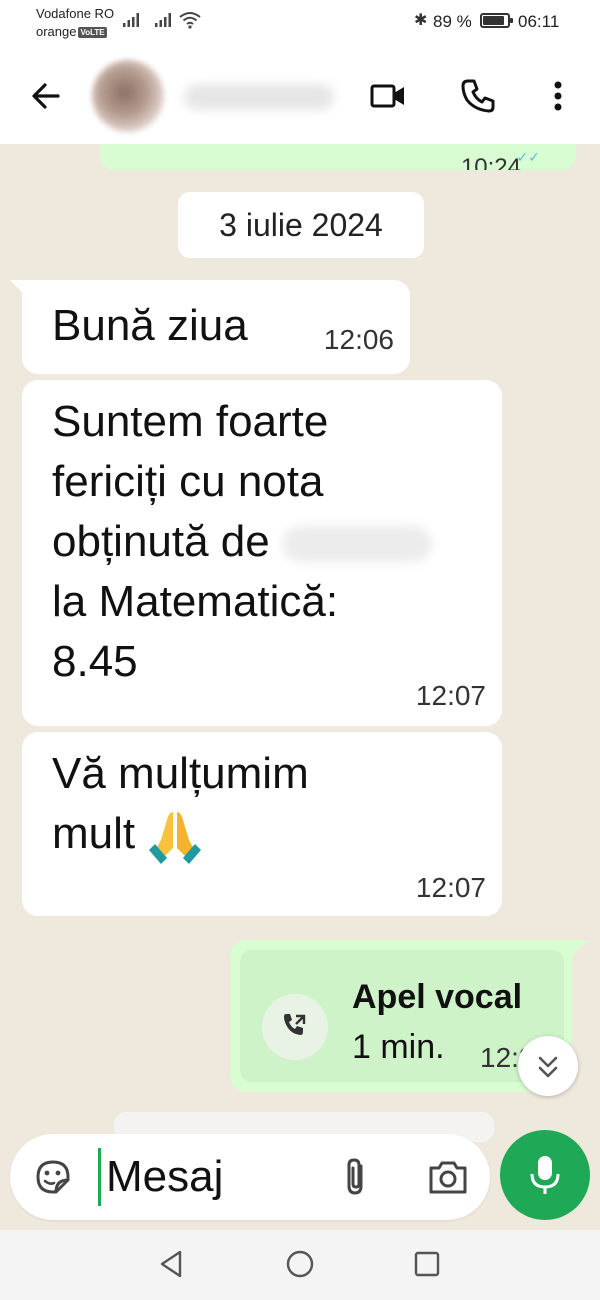 Image resolution: width=600 pixels, height=1300 pixels. I want to click on message-time: 12:06, so click(358, 339).